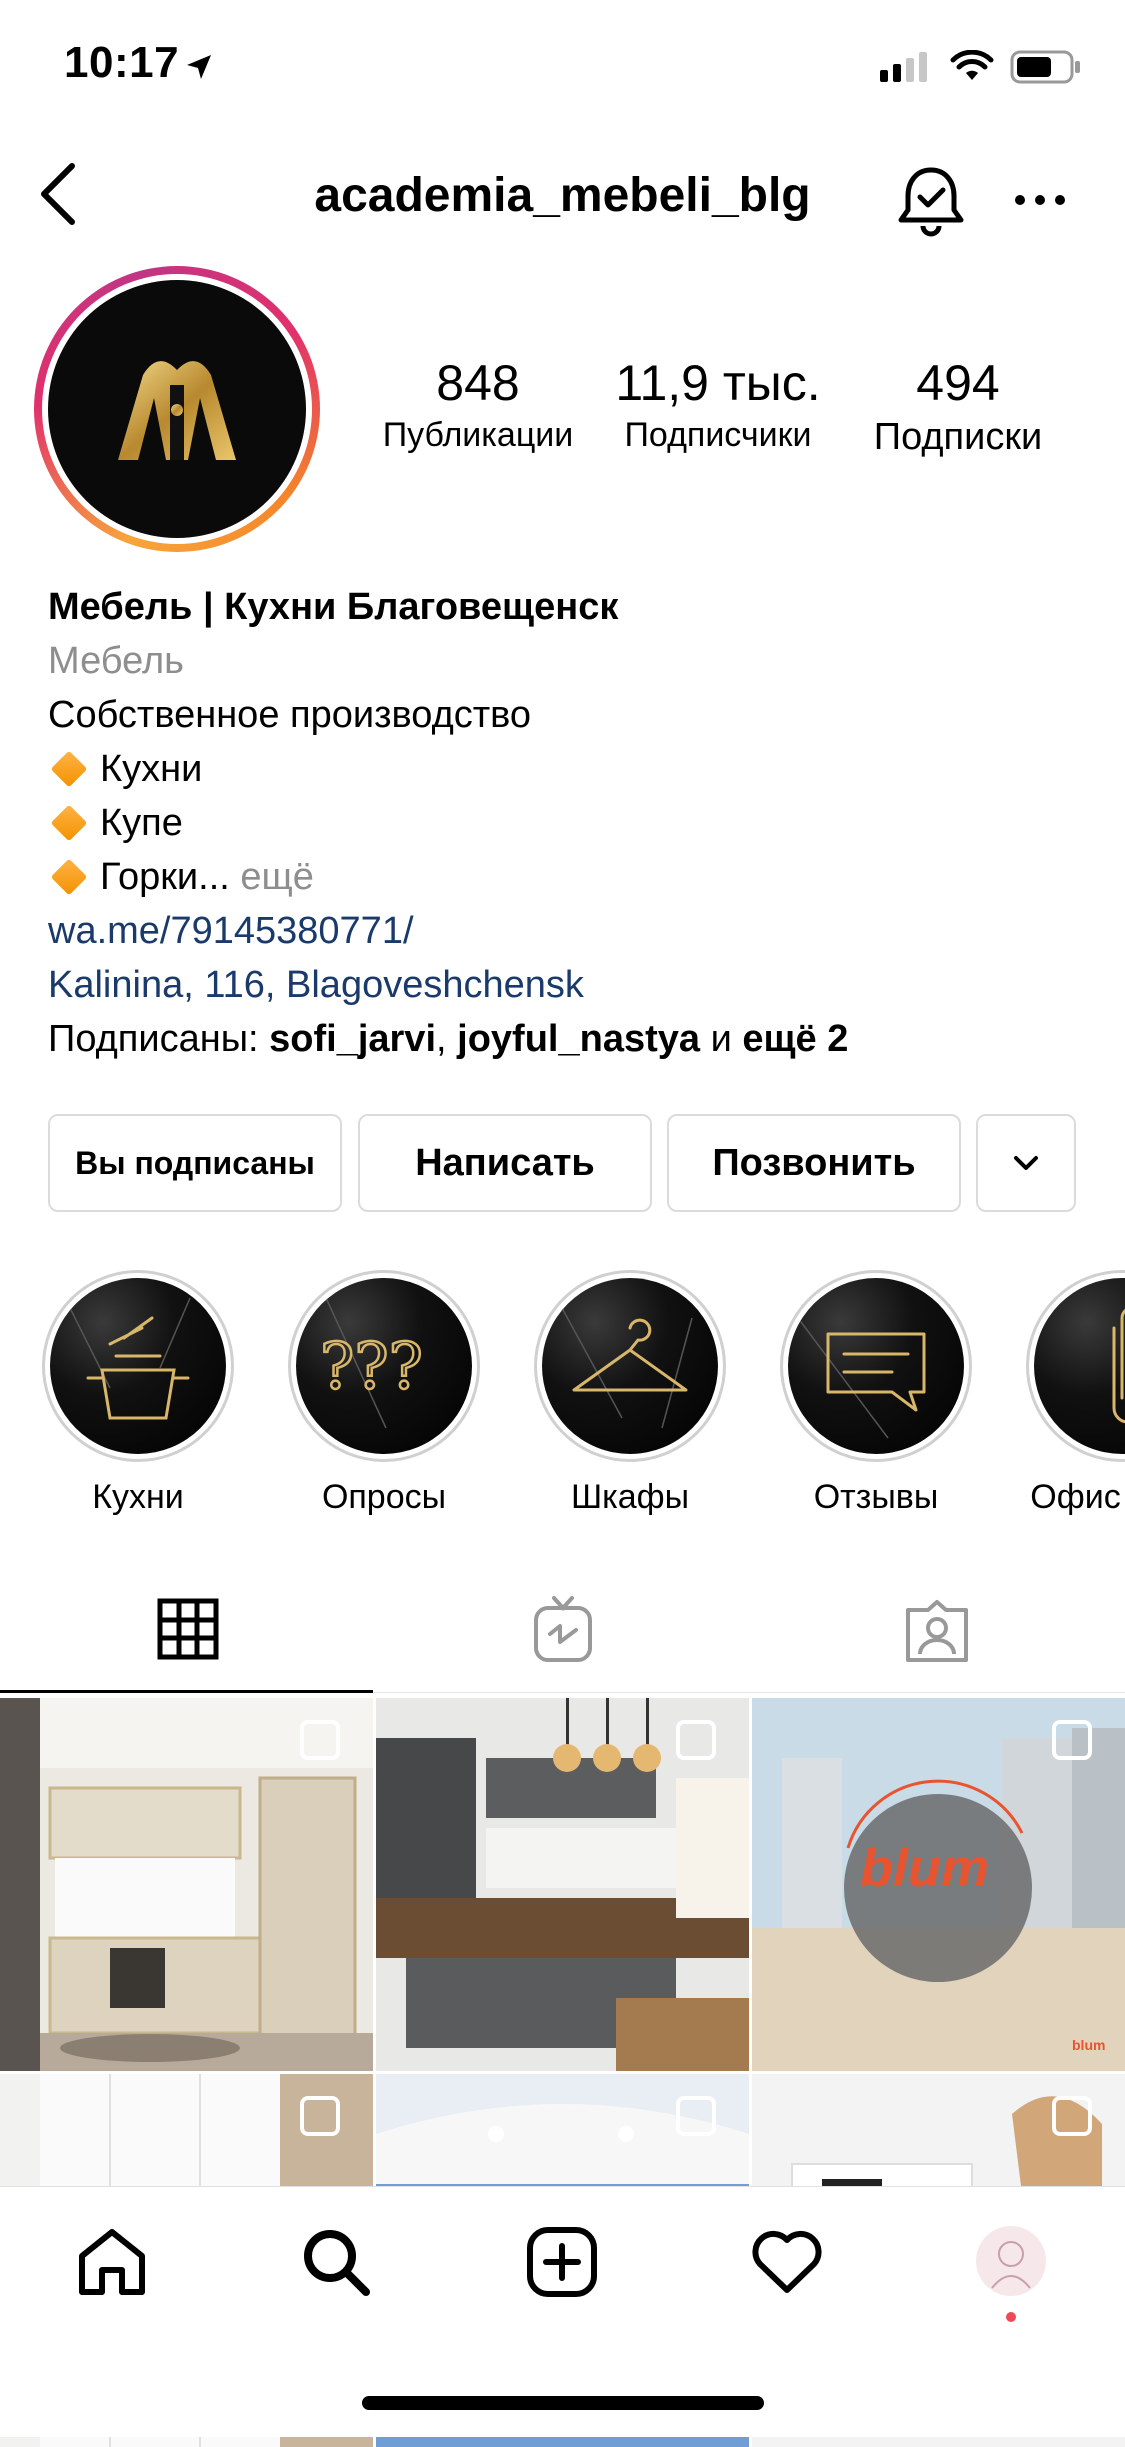 Image resolution: width=1125 pixels, height=2447 pixels. I want to click on bio-location-link: Kalinina, 116, Blagoveshchensk, so click(316, 985).